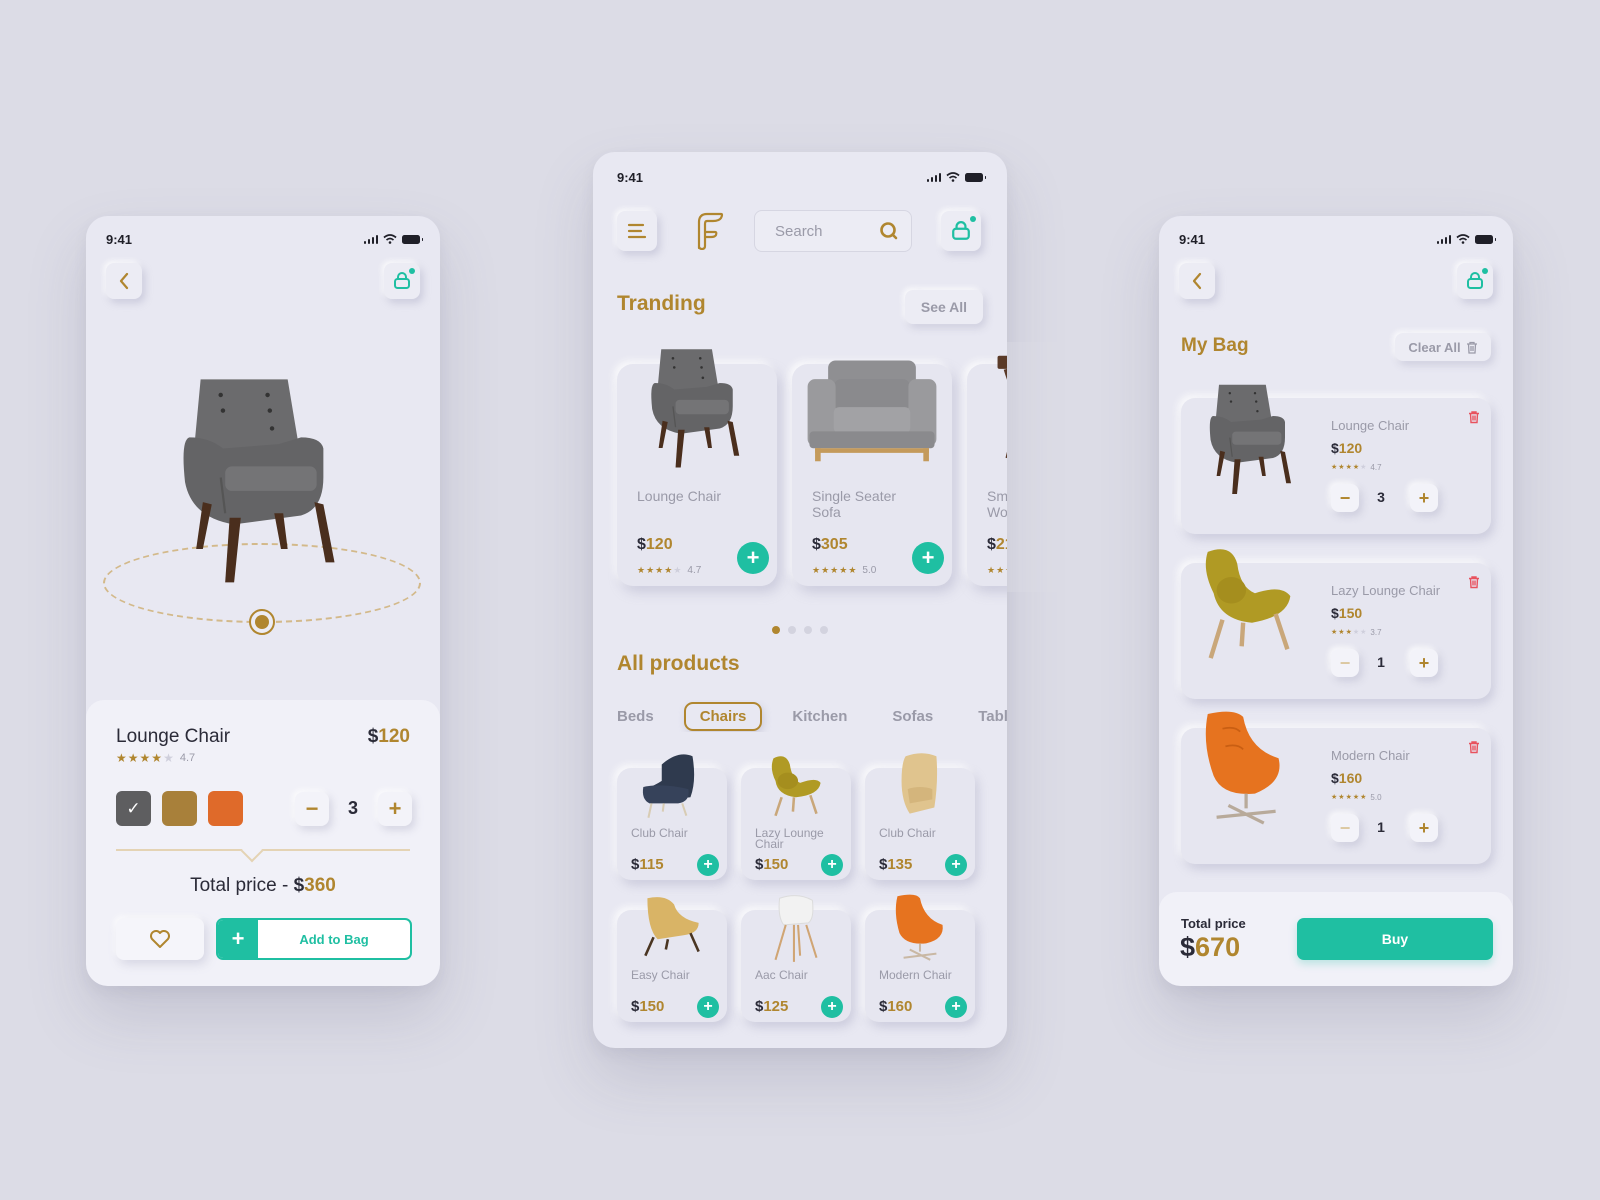  What do you see at coordinates (920, 816) in the screenshot?
I see `product-card: Club Chair $135 +` at bounding box center [920, 816].